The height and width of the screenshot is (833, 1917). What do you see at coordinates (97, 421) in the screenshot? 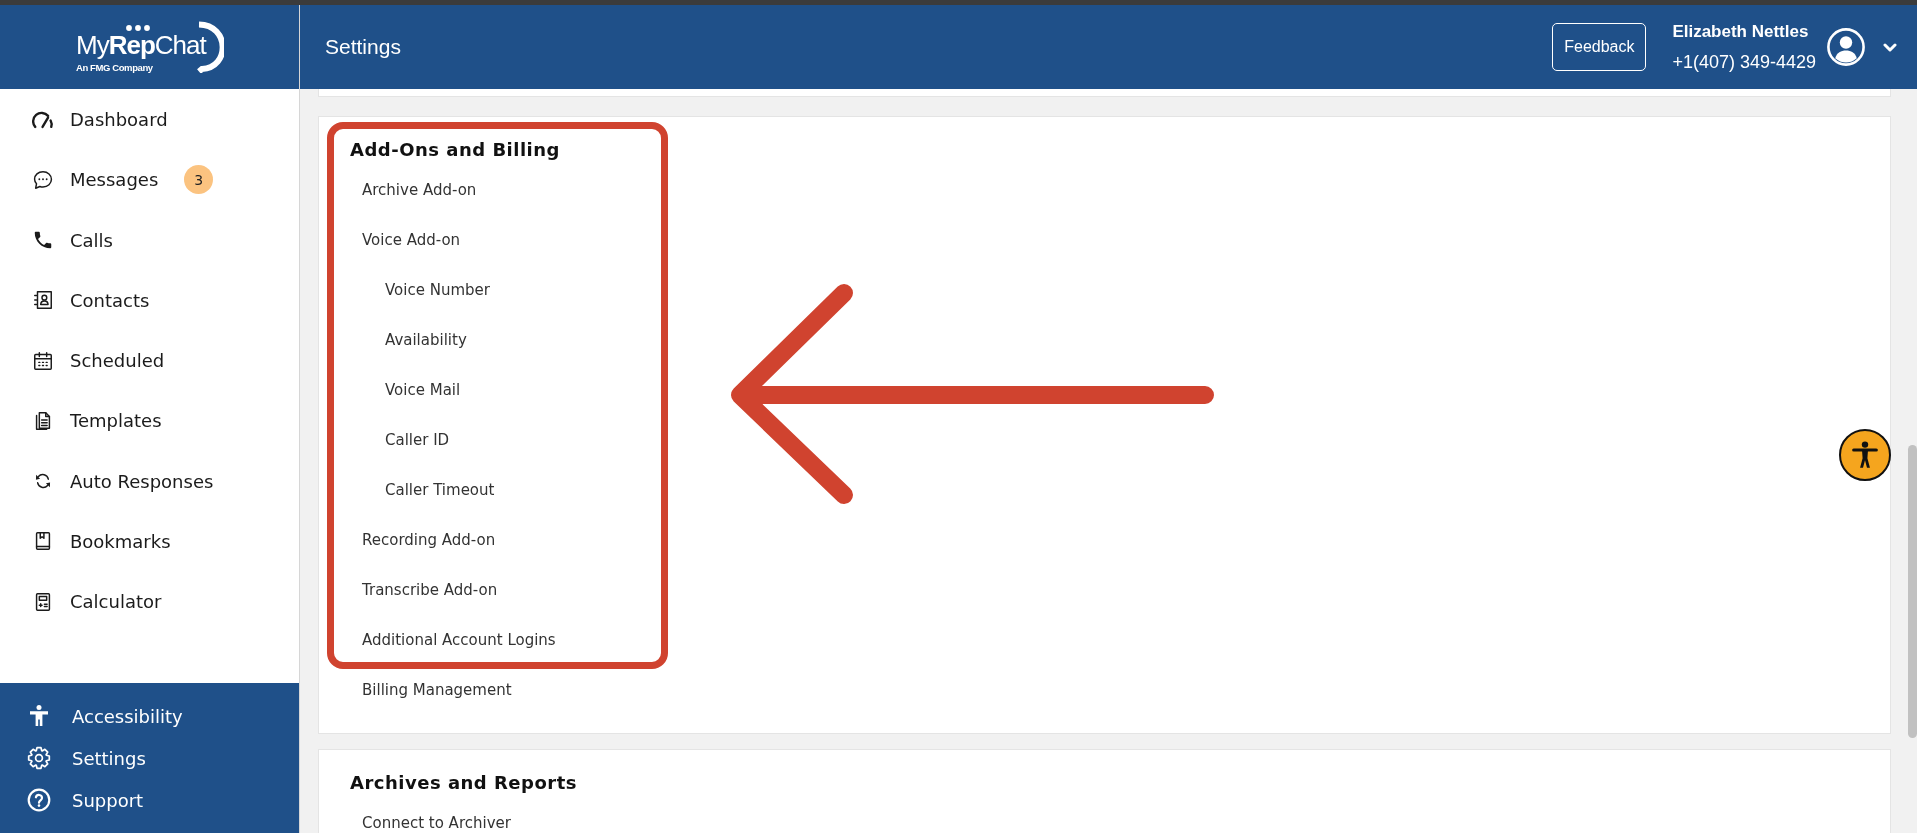
I see `sidebar-item: Templates` at bounding box center [97, 421].